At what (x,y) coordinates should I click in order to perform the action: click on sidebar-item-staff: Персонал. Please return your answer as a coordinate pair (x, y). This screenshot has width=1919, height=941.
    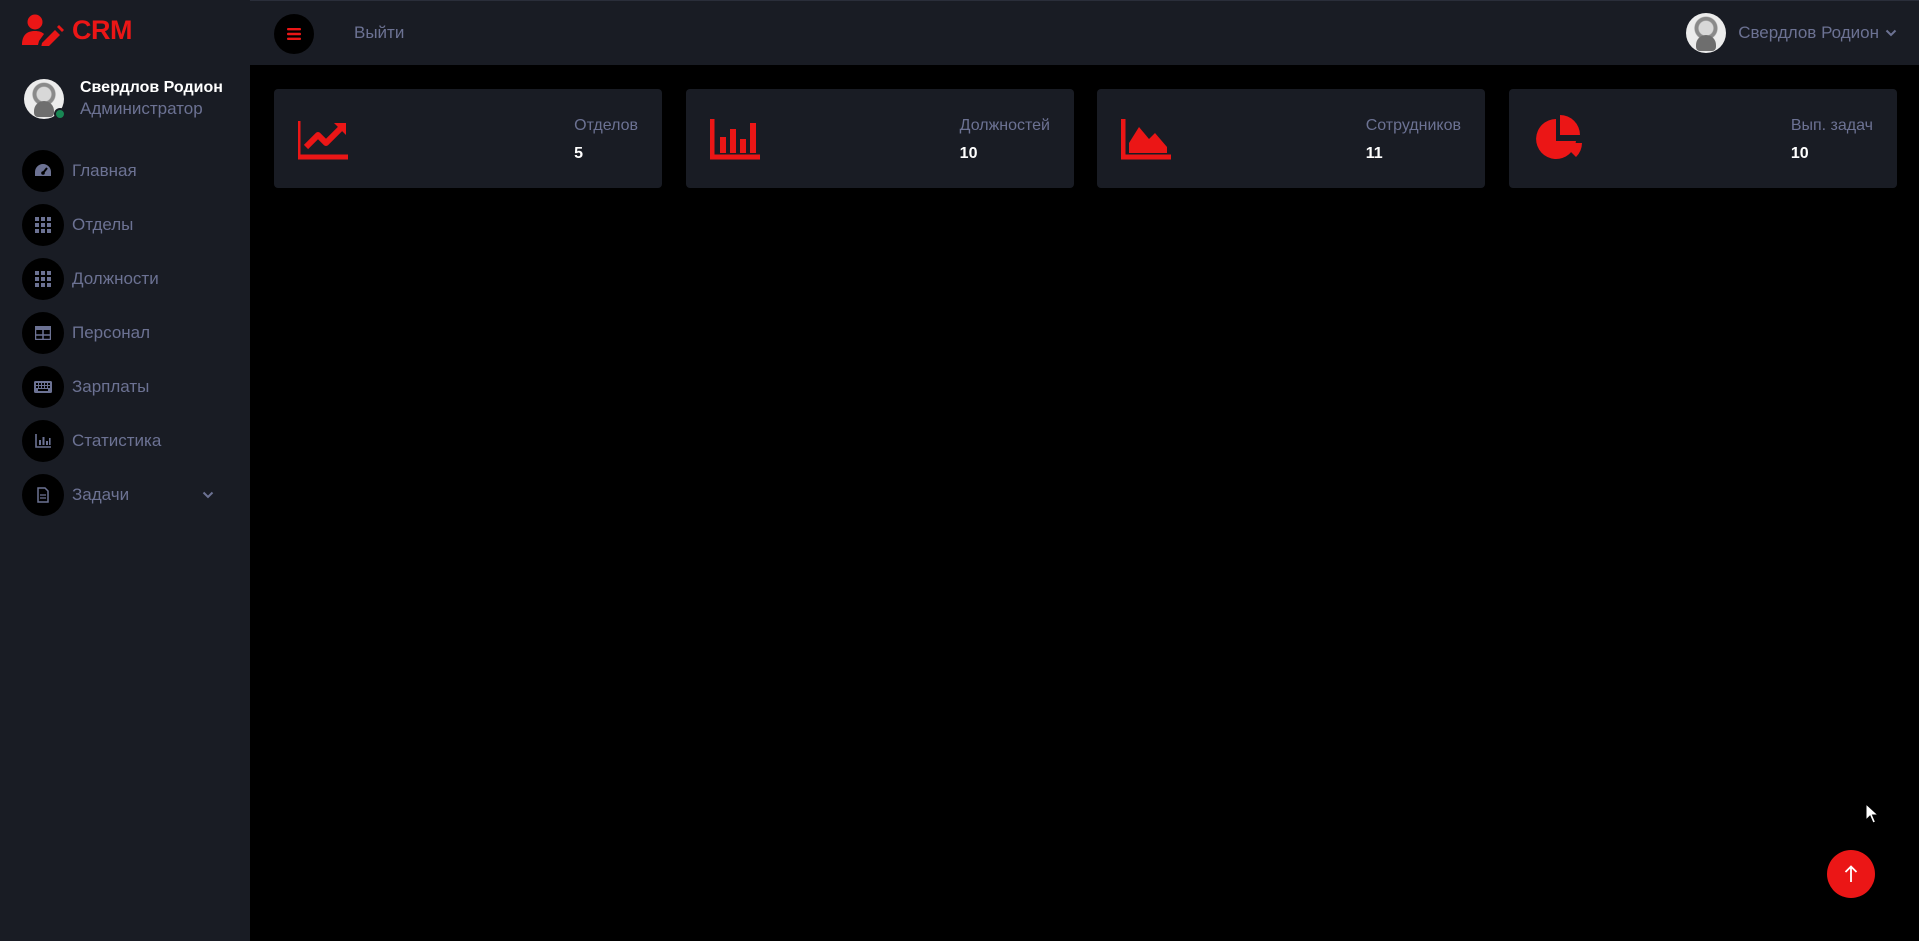
    Looking at the image, I should click on (122, 333).